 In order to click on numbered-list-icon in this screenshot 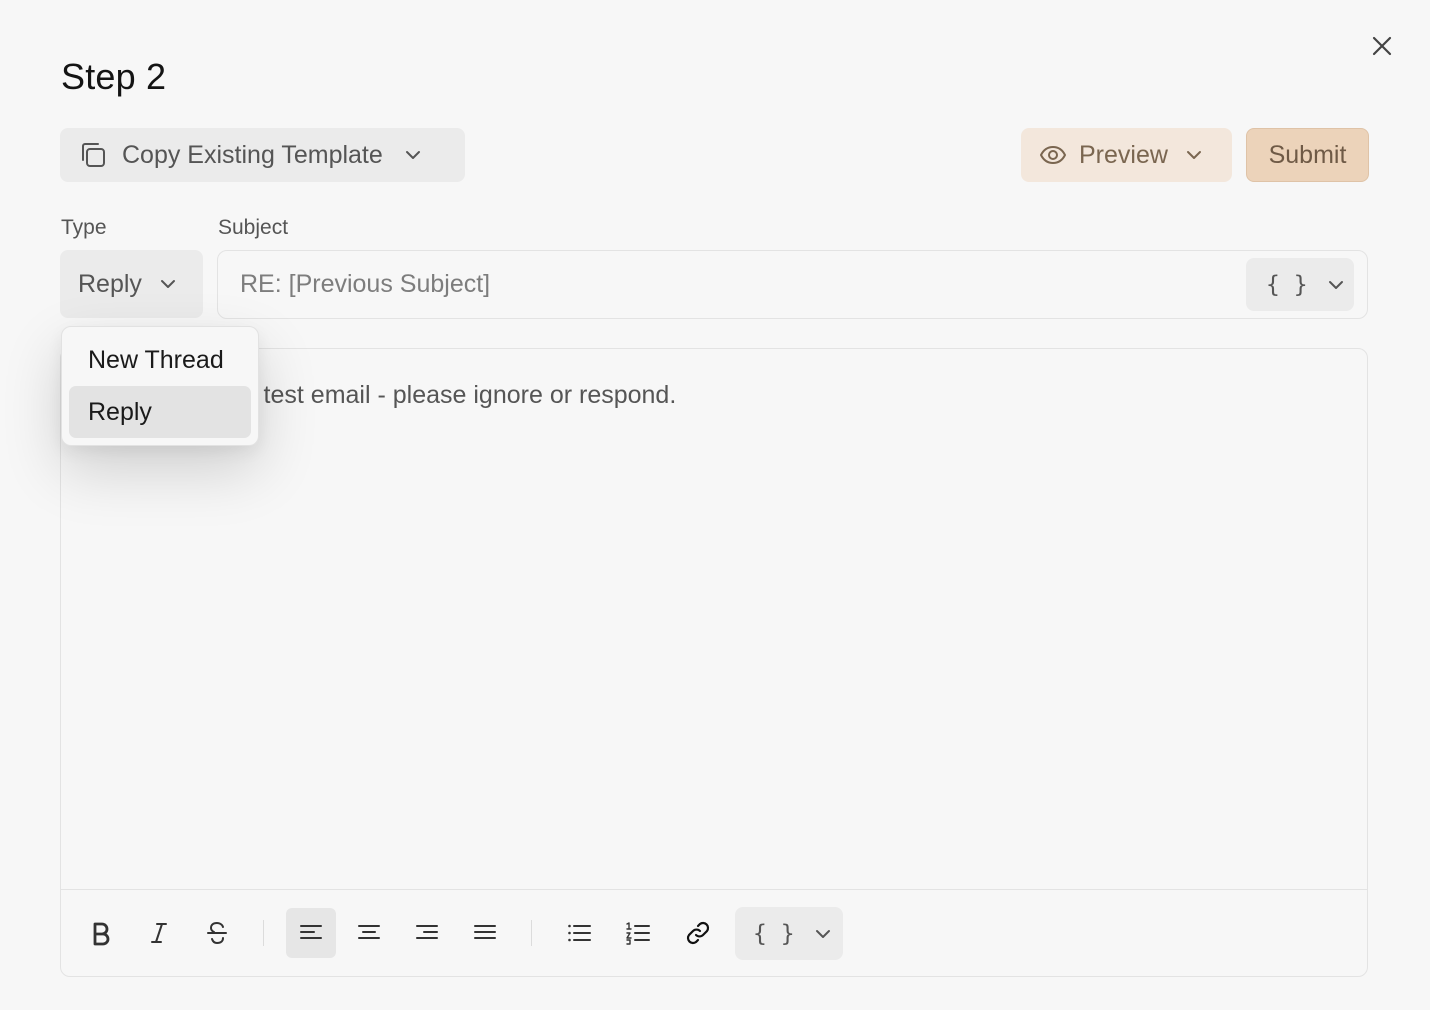, I will do `click(638, 933)`.